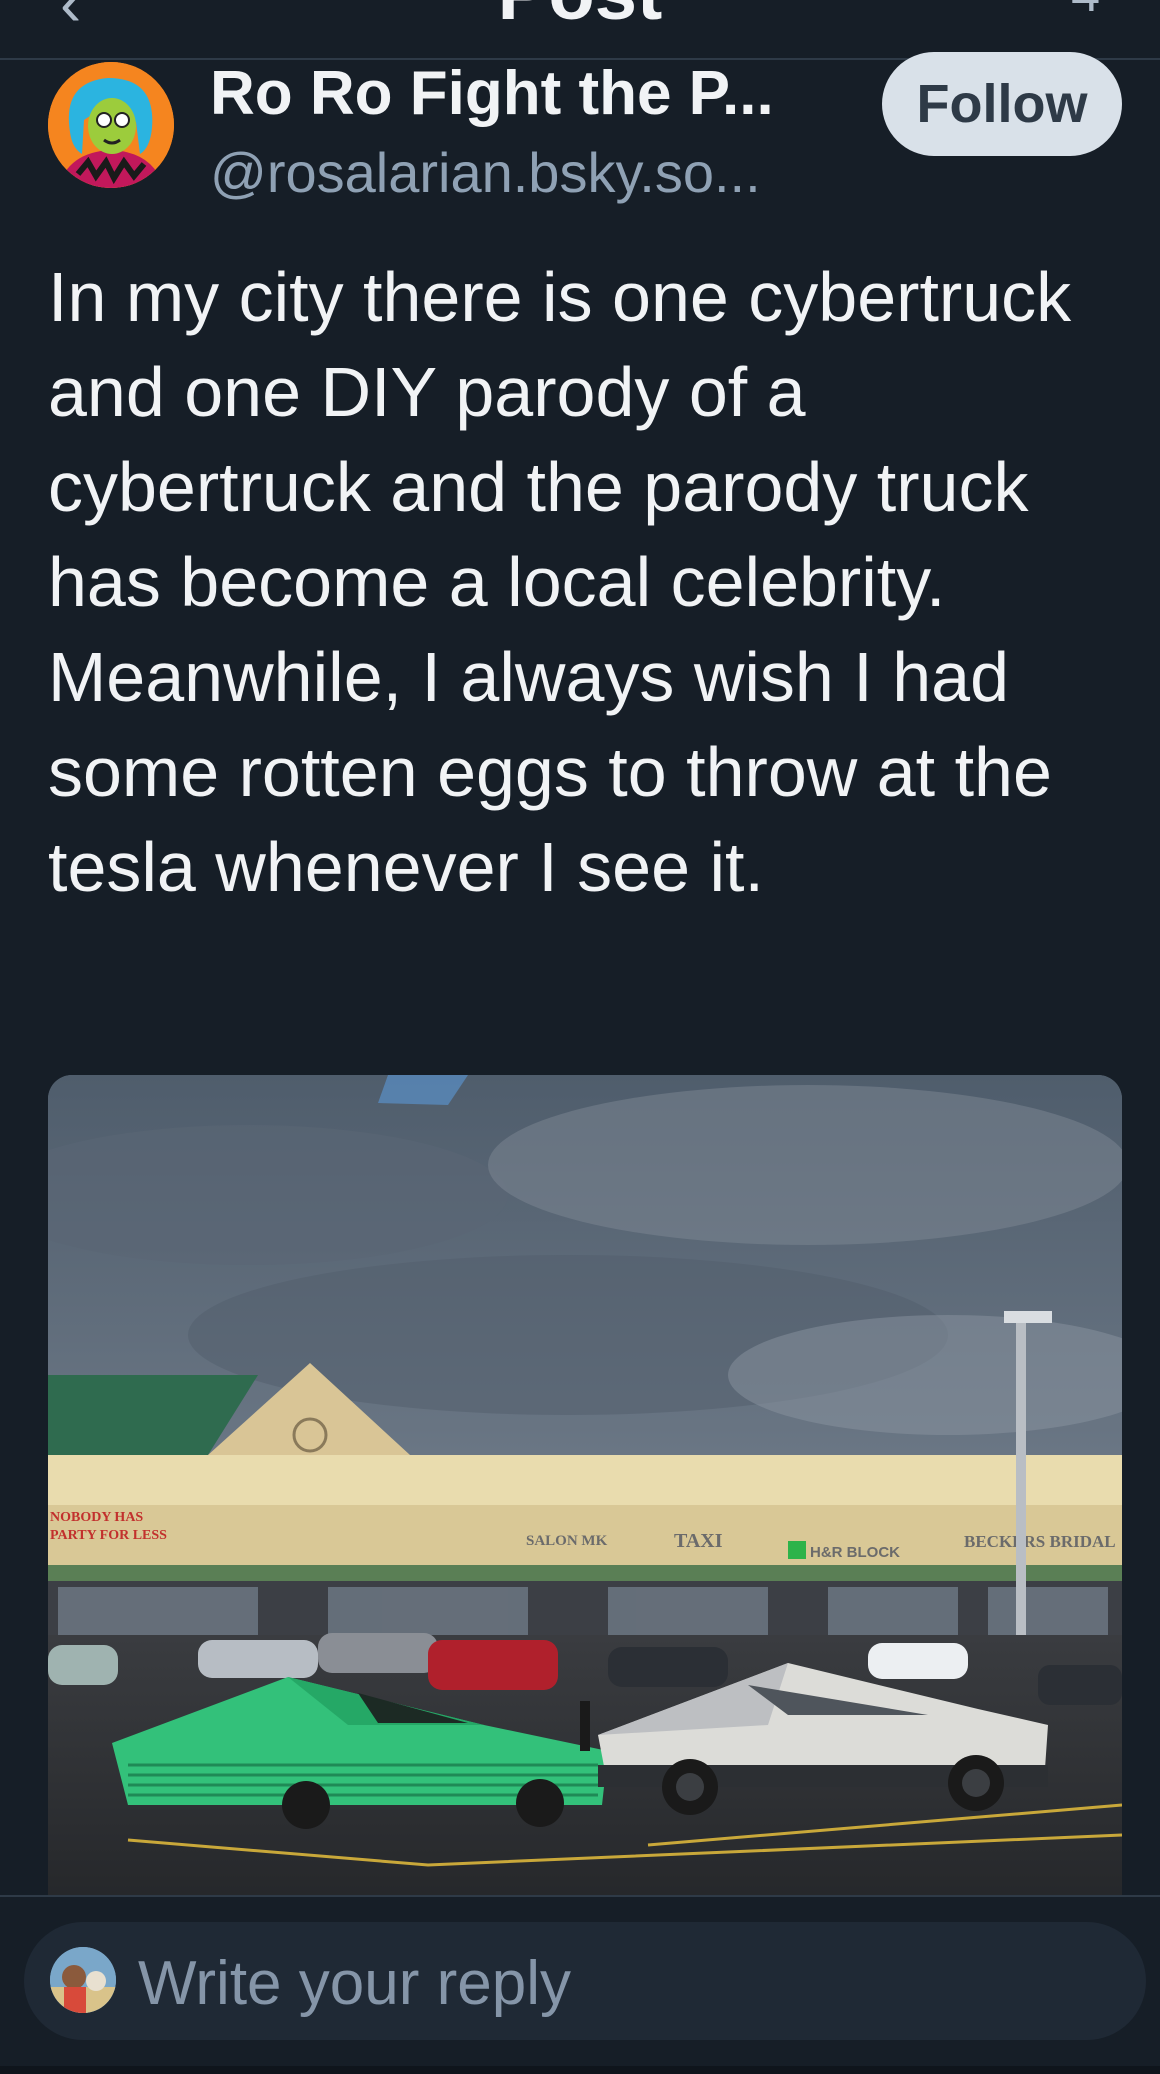 The image size is (1160, 2074). I want to click on reply-bar: Write your reply, so click(580, 1984).